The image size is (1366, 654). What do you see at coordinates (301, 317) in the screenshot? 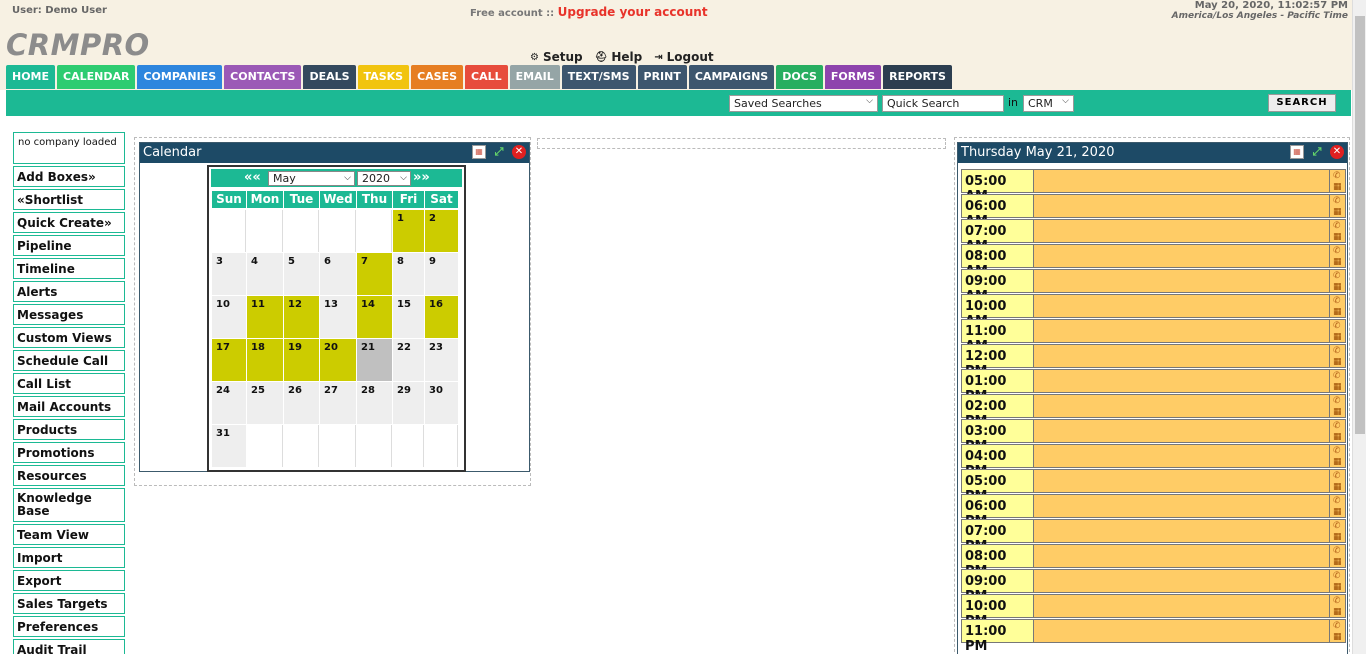
I see `calendar-day: 12` at bounding box center [301, 317].